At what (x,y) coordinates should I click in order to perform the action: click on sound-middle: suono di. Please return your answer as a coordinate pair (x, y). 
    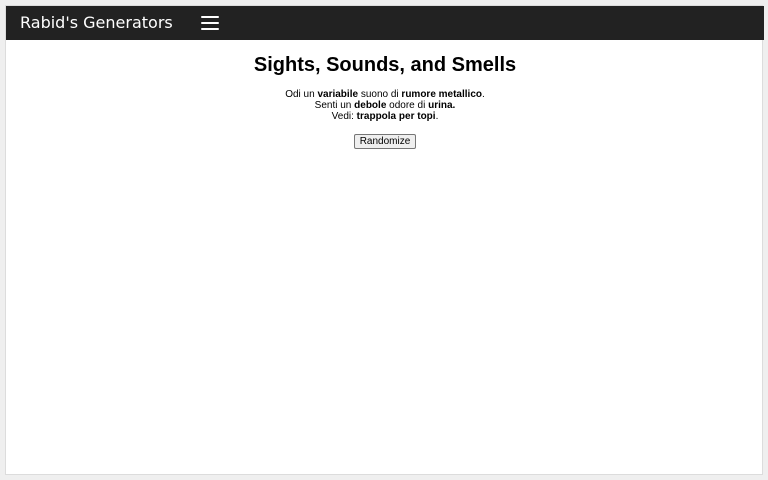
    Looking at the image, I should click on (380, 94).